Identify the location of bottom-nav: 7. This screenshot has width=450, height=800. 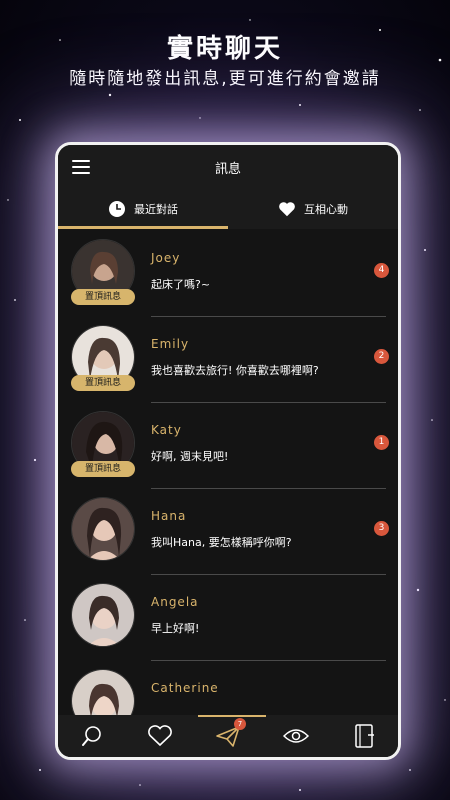
(228, 736).